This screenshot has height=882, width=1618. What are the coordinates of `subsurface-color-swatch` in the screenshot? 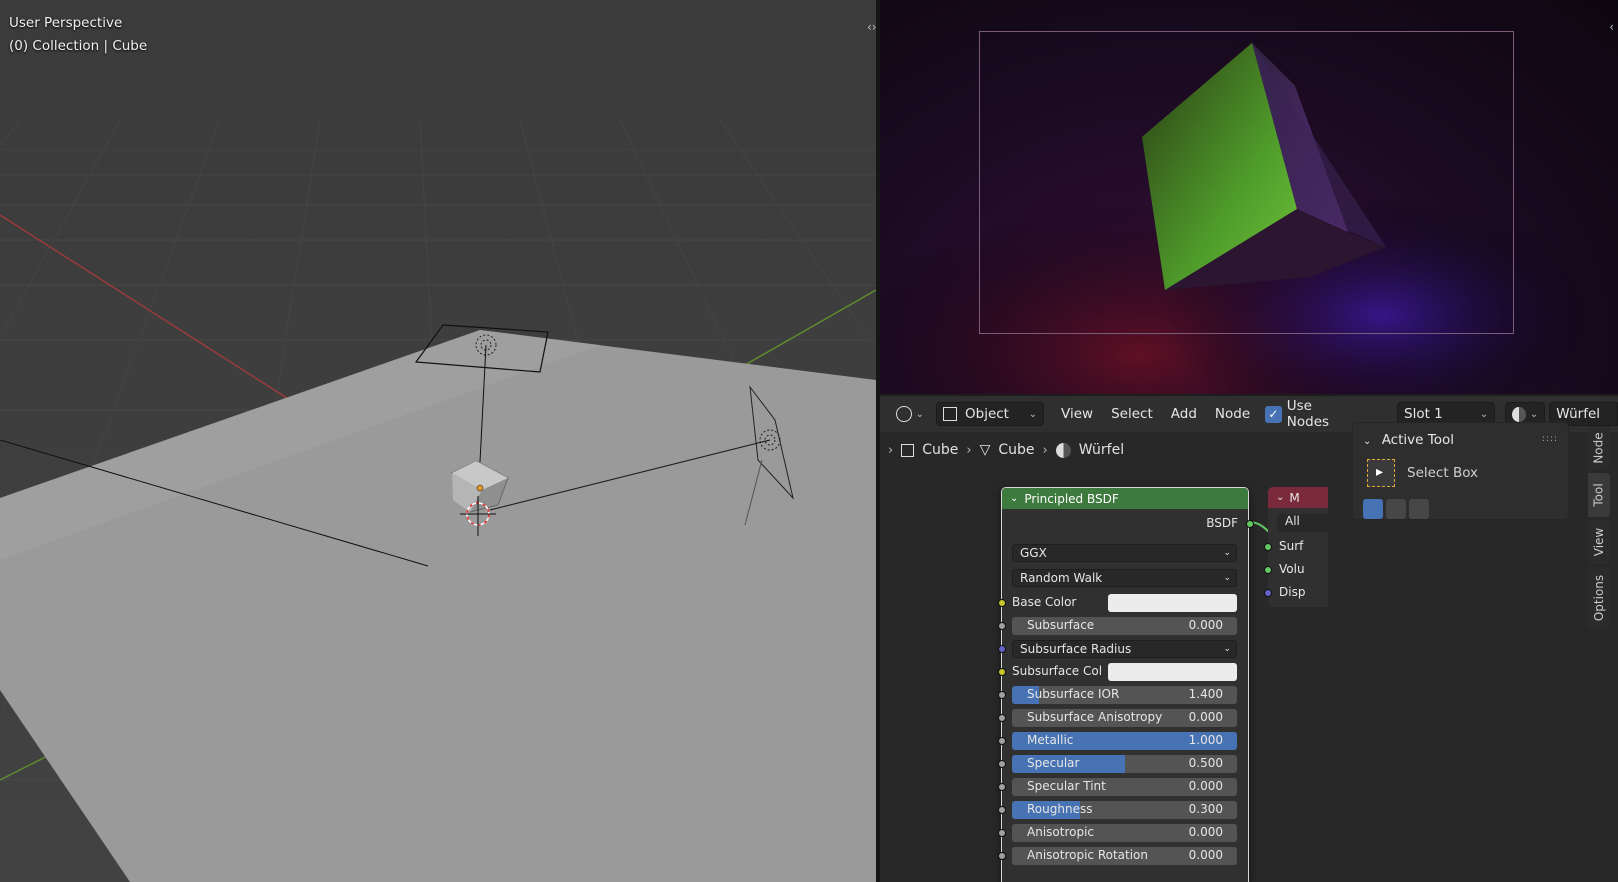 It's located at (1172, 672).